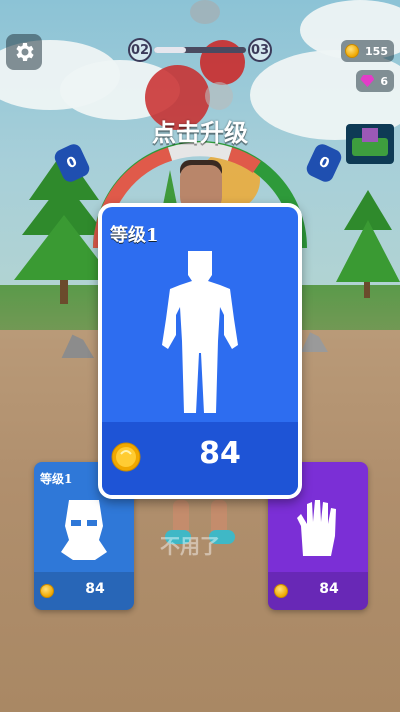  I want to click on mask-icon, so click(84, 530).